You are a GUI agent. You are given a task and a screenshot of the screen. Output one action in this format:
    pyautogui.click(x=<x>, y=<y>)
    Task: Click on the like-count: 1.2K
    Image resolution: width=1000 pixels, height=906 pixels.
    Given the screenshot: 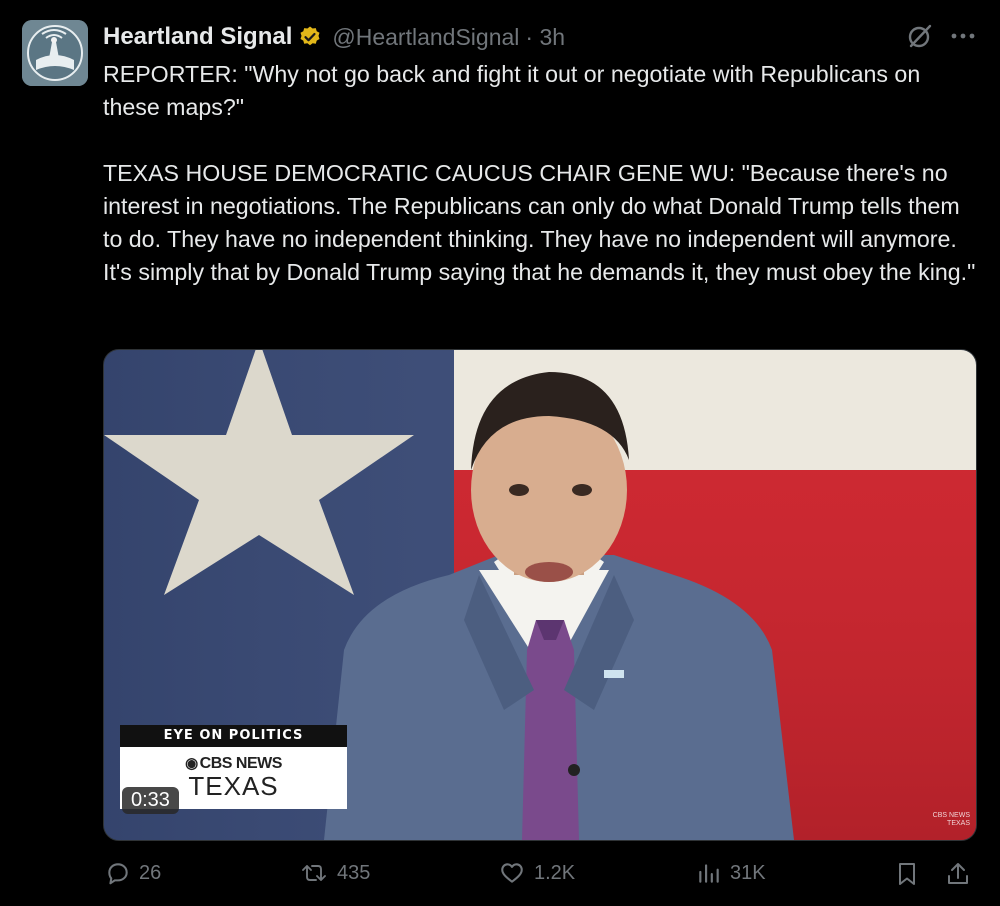 What is the action you would take?
    pyautogui.click(x=555, y=872)
    